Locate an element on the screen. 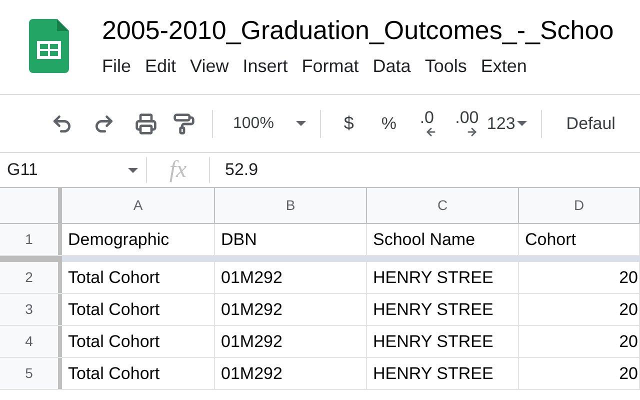 Image resolution: width=640 pixels, height=400 pixels. spreadsheet-logo-icon is located at coordinates (49, 46).